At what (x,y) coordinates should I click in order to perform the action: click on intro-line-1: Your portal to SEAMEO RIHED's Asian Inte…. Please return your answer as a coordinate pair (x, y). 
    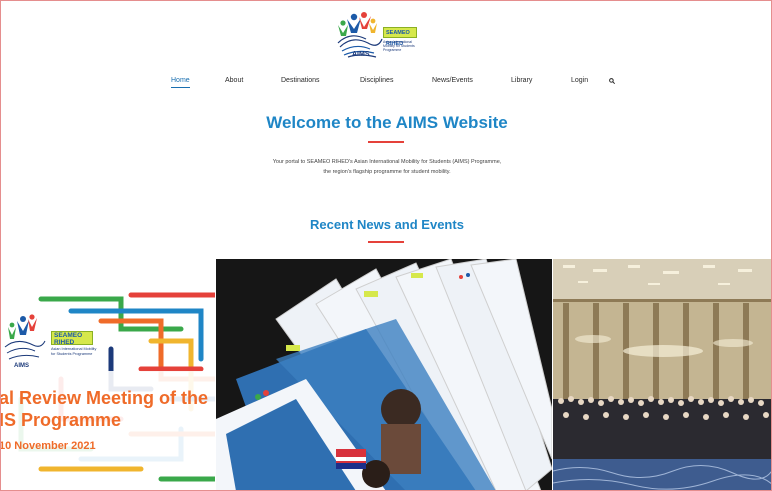
    Looking at the image, I should click on (387, 162).